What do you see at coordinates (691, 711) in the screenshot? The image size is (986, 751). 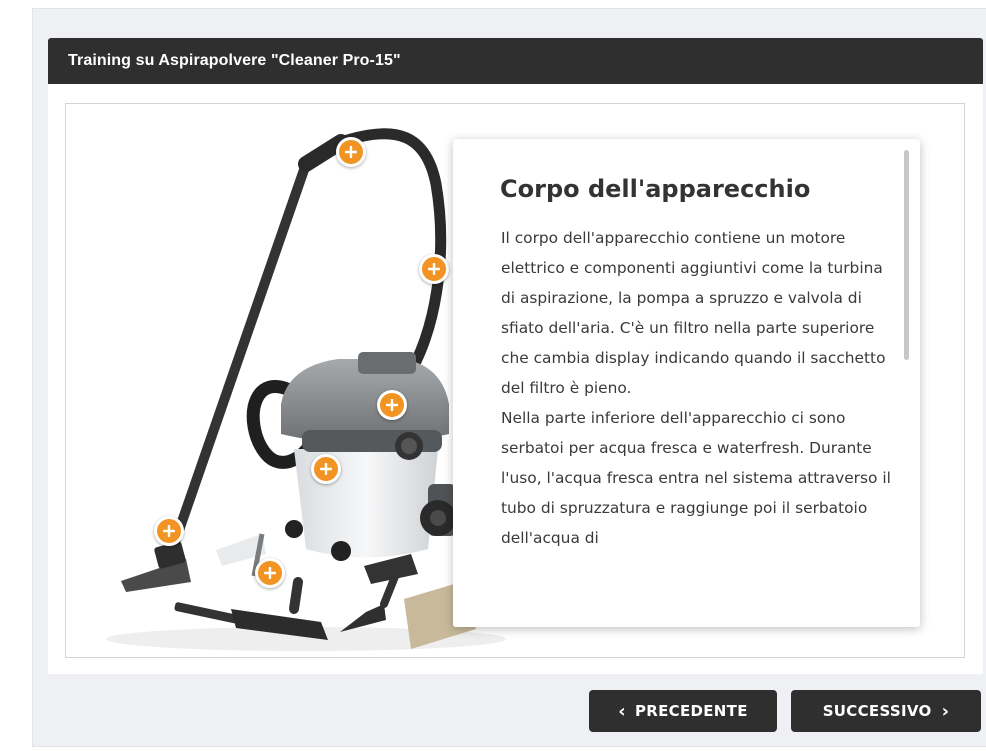 I see `previous-label: PRECEDENTE` at bounding box center [691, 711].